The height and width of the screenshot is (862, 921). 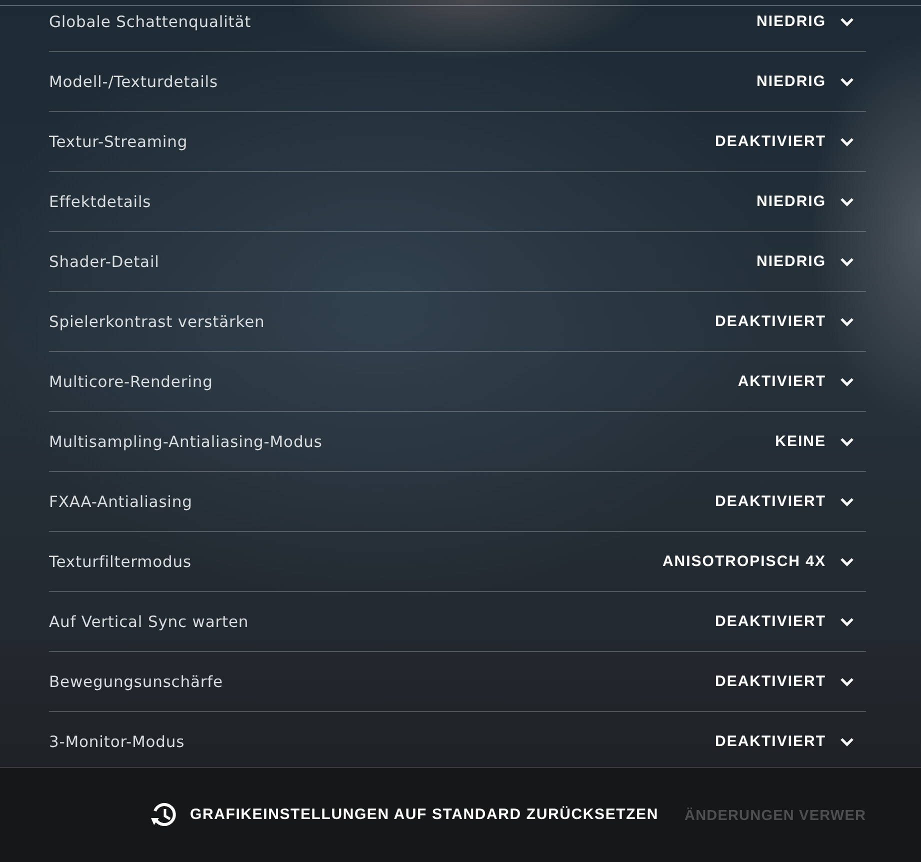 I want to click on setting-label: Auf Vertical Sync warten, so click(x=149, y=621).